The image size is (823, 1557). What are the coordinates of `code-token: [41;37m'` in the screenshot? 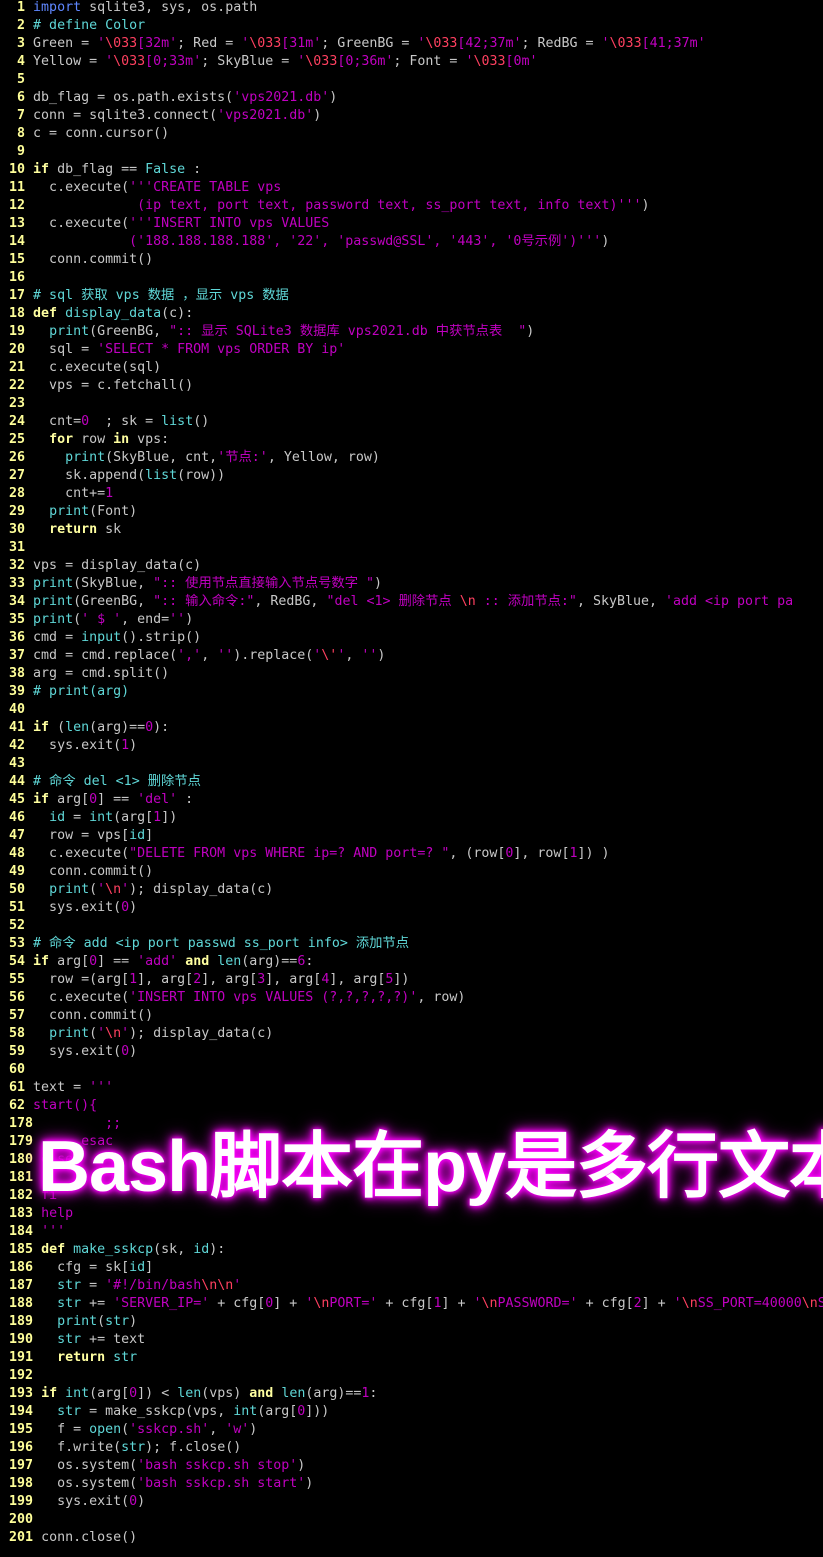 It's located at (673, 43).